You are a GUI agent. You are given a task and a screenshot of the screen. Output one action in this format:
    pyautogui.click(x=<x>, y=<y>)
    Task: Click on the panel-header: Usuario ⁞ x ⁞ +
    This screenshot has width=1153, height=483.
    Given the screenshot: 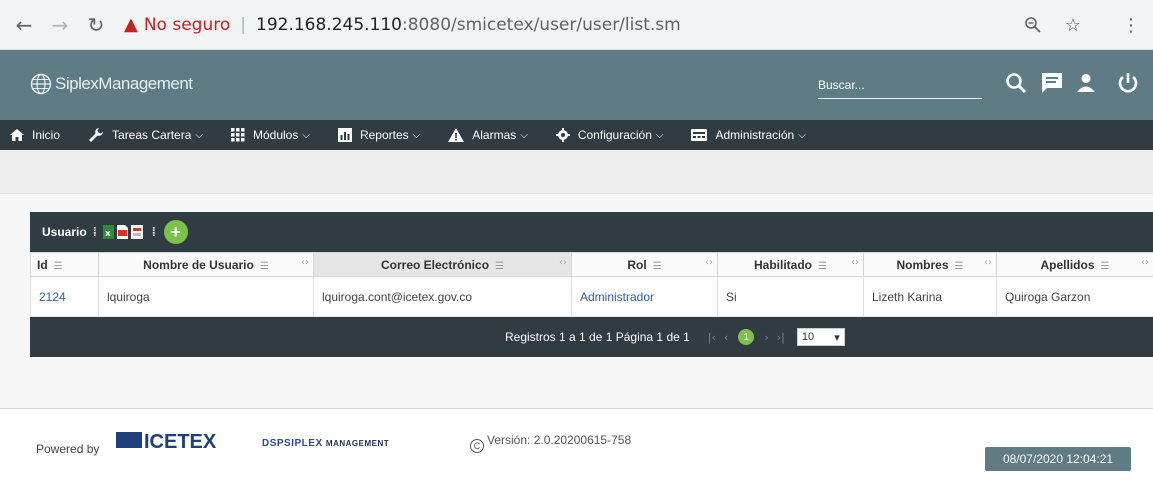 What is the action you would take?
    pyautogui.click(x=591, y=232)
    